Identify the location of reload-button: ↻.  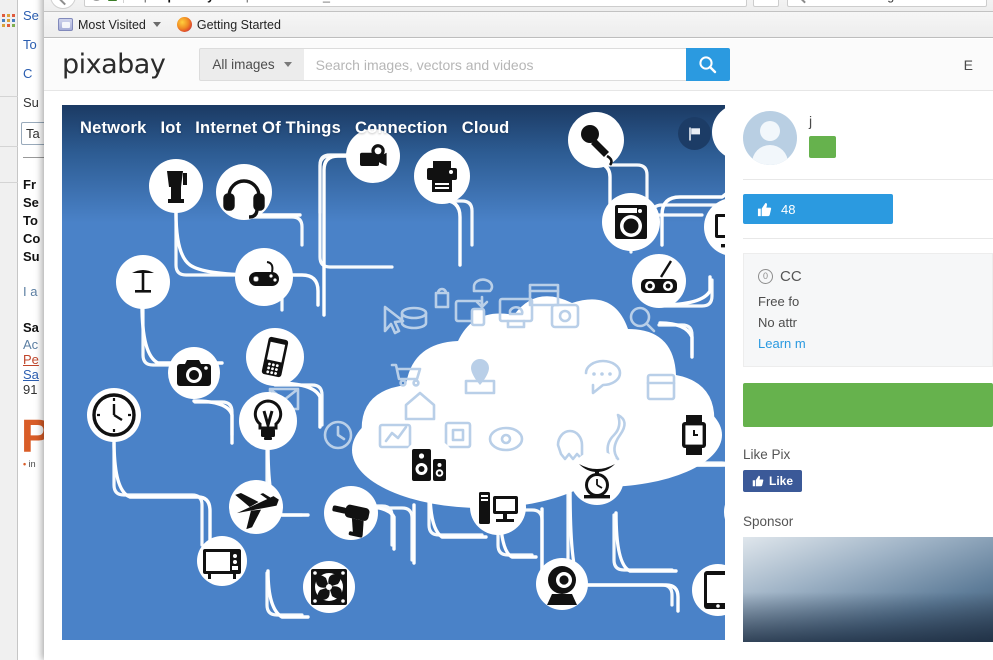
(766, 3).